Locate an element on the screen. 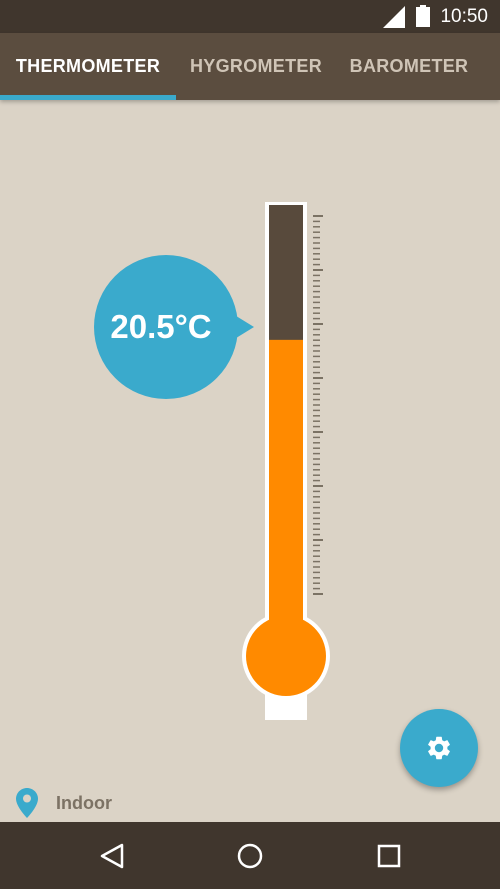  home-circle-icon is located at coordinates (250, 856).